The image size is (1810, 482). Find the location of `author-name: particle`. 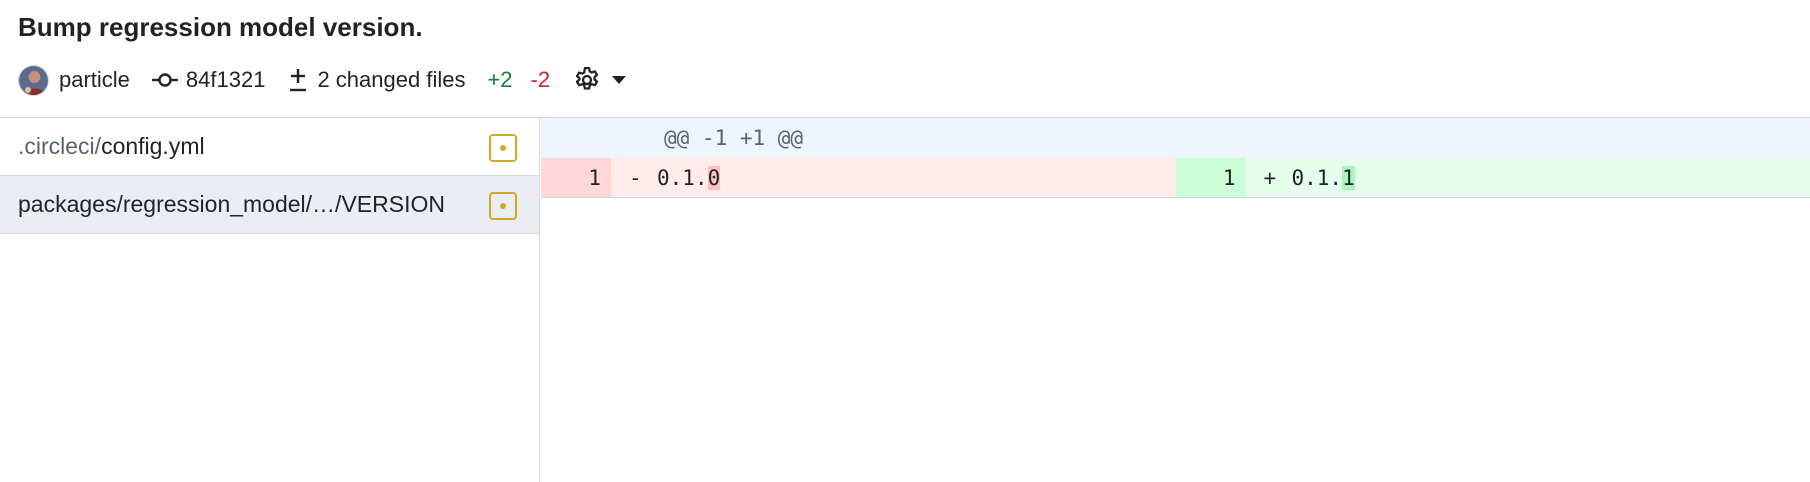

author-name: particle is located at coordinates (94, 80).